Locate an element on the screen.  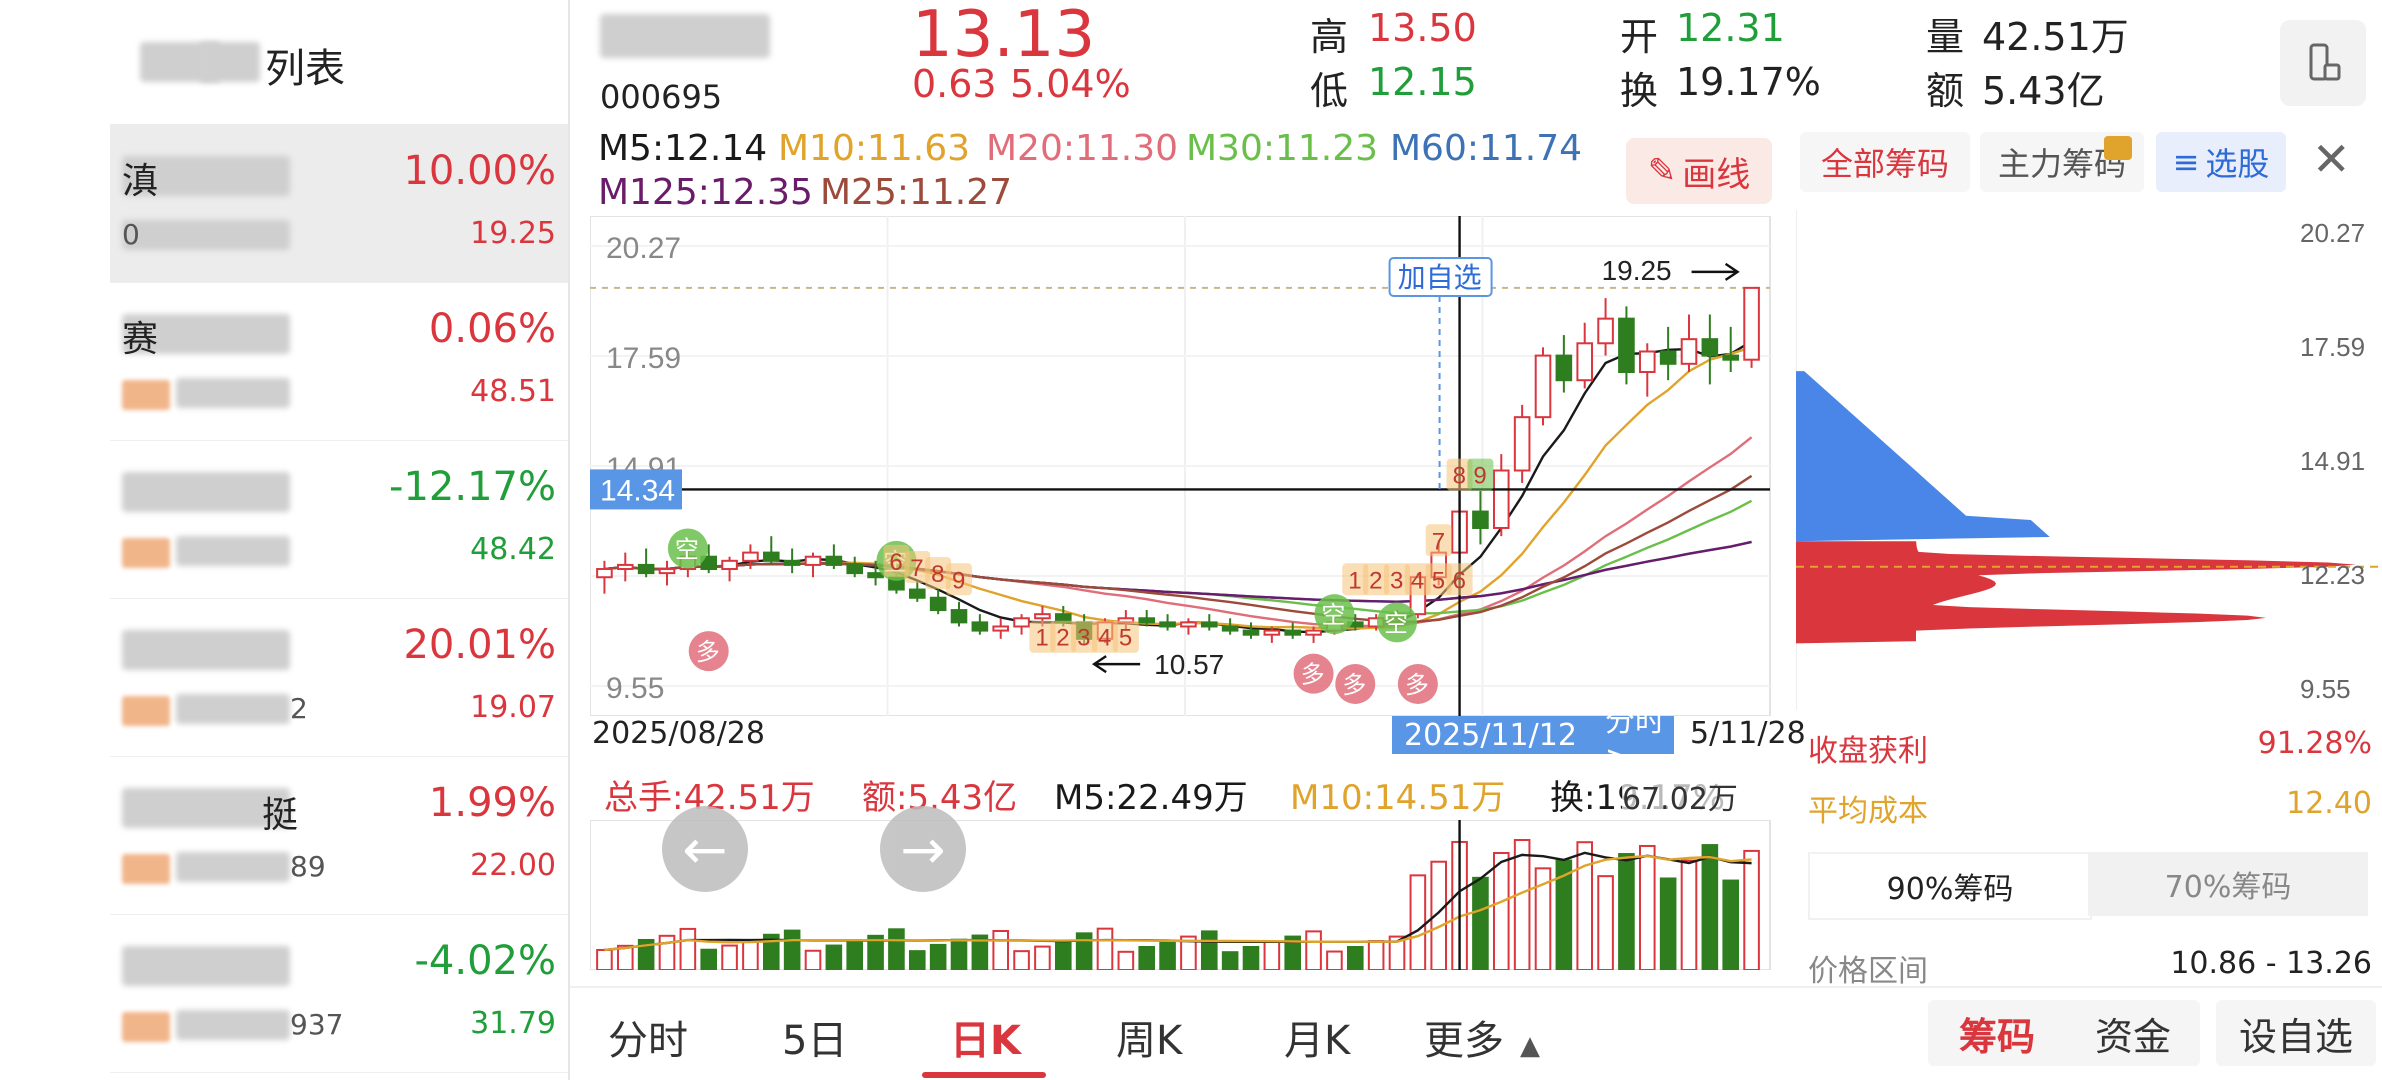
sequence-marker-number: 7 is located at coordinates (1438, 541).